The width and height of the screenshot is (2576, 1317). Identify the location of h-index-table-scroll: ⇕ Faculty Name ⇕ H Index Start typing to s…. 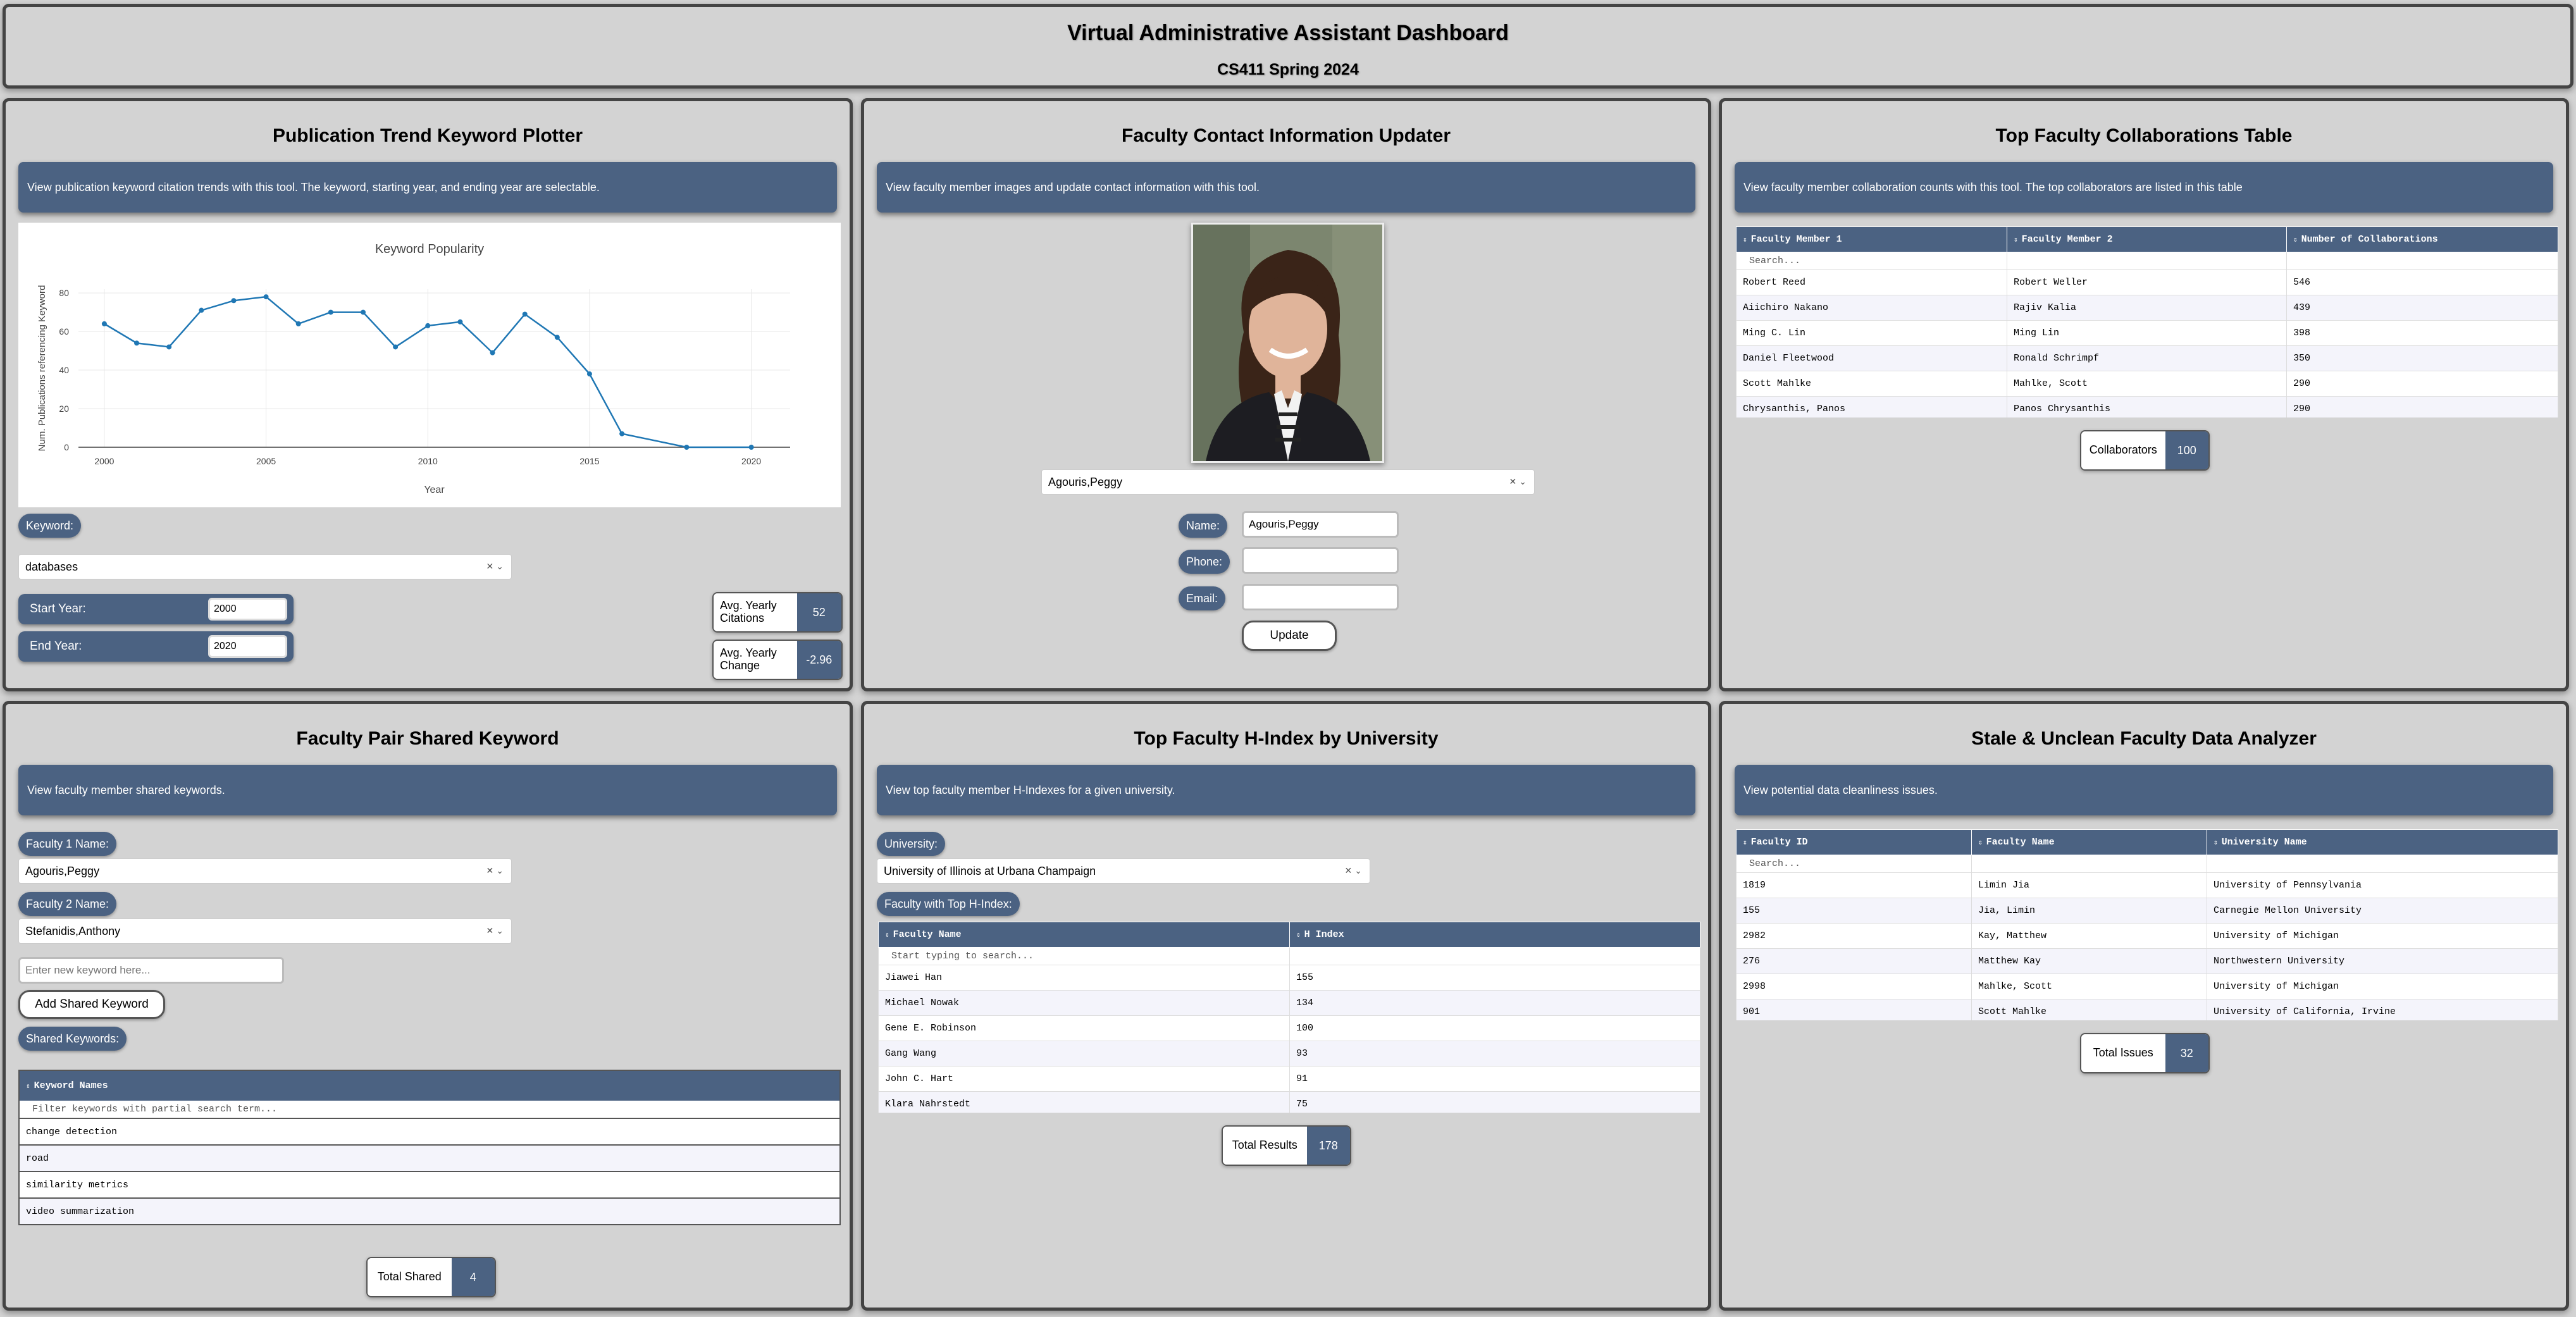
(1289, 1017).